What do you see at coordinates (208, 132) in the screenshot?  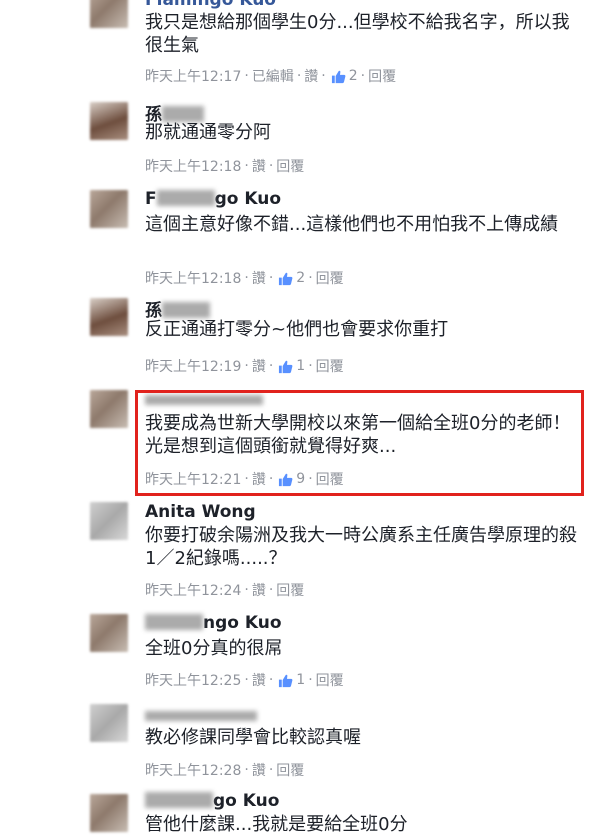 I see `comment-text: 那就通通零分阿` at bounding box center [208, 132].